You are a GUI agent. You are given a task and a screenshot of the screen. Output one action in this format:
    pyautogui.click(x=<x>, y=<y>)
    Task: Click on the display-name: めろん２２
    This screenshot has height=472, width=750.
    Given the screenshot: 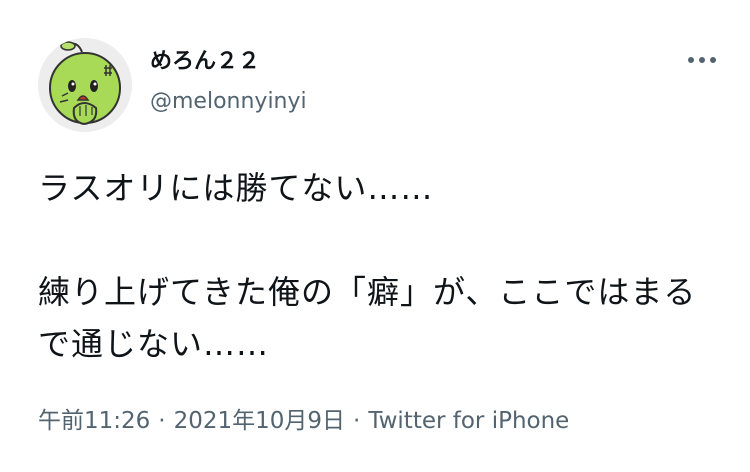 What is the action you would take?
    pyautogui.click(x=205, y=62)
    